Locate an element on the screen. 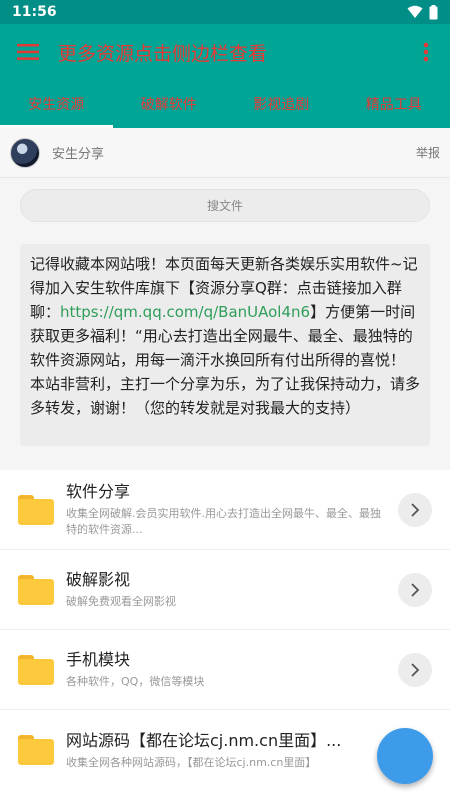 This screenshot has width=450, height=800. list-item-title: 软件分享 is located at coordinates (98, 491).